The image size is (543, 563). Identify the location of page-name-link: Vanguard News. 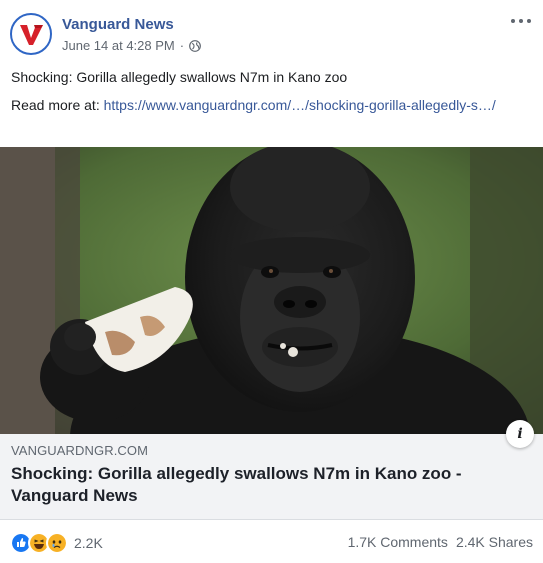
(118, 24).